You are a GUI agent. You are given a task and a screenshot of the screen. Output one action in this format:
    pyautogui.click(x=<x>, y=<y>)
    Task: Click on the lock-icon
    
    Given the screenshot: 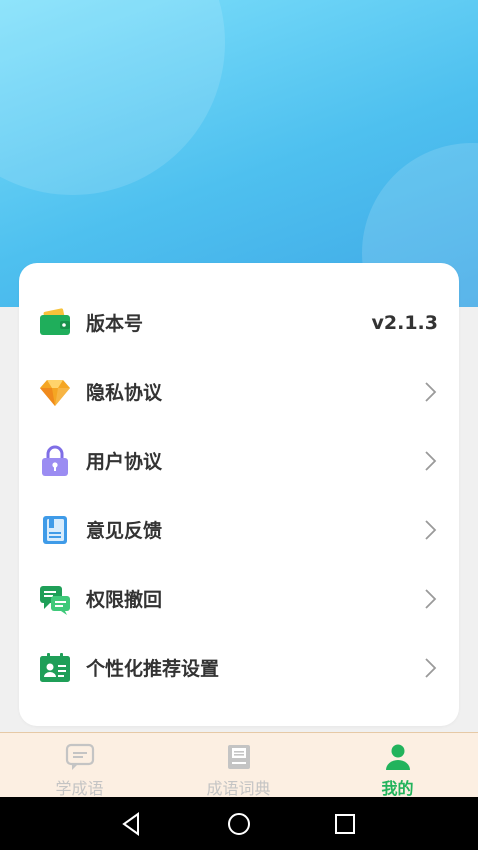 What is the action you would take?
    pyautogui.click(x=55, y=461)
    